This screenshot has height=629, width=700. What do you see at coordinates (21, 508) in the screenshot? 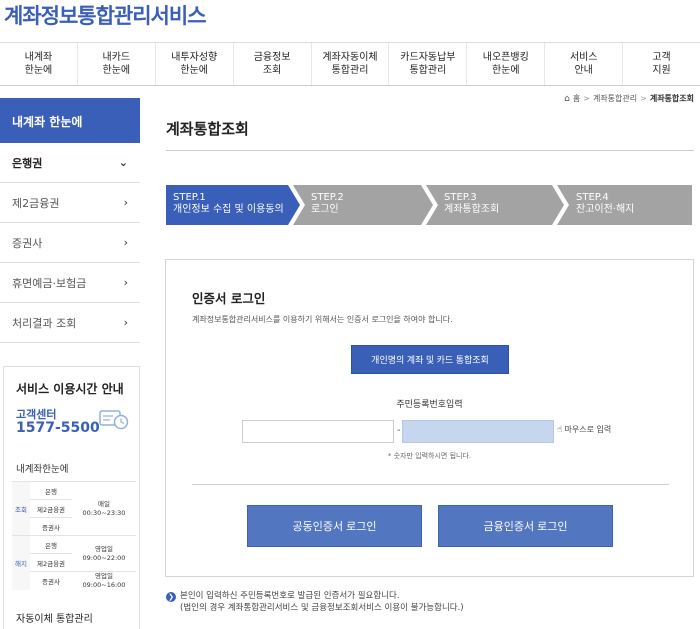
I see `hours-group-lookup: 조회` at bounding box center [21, 508].